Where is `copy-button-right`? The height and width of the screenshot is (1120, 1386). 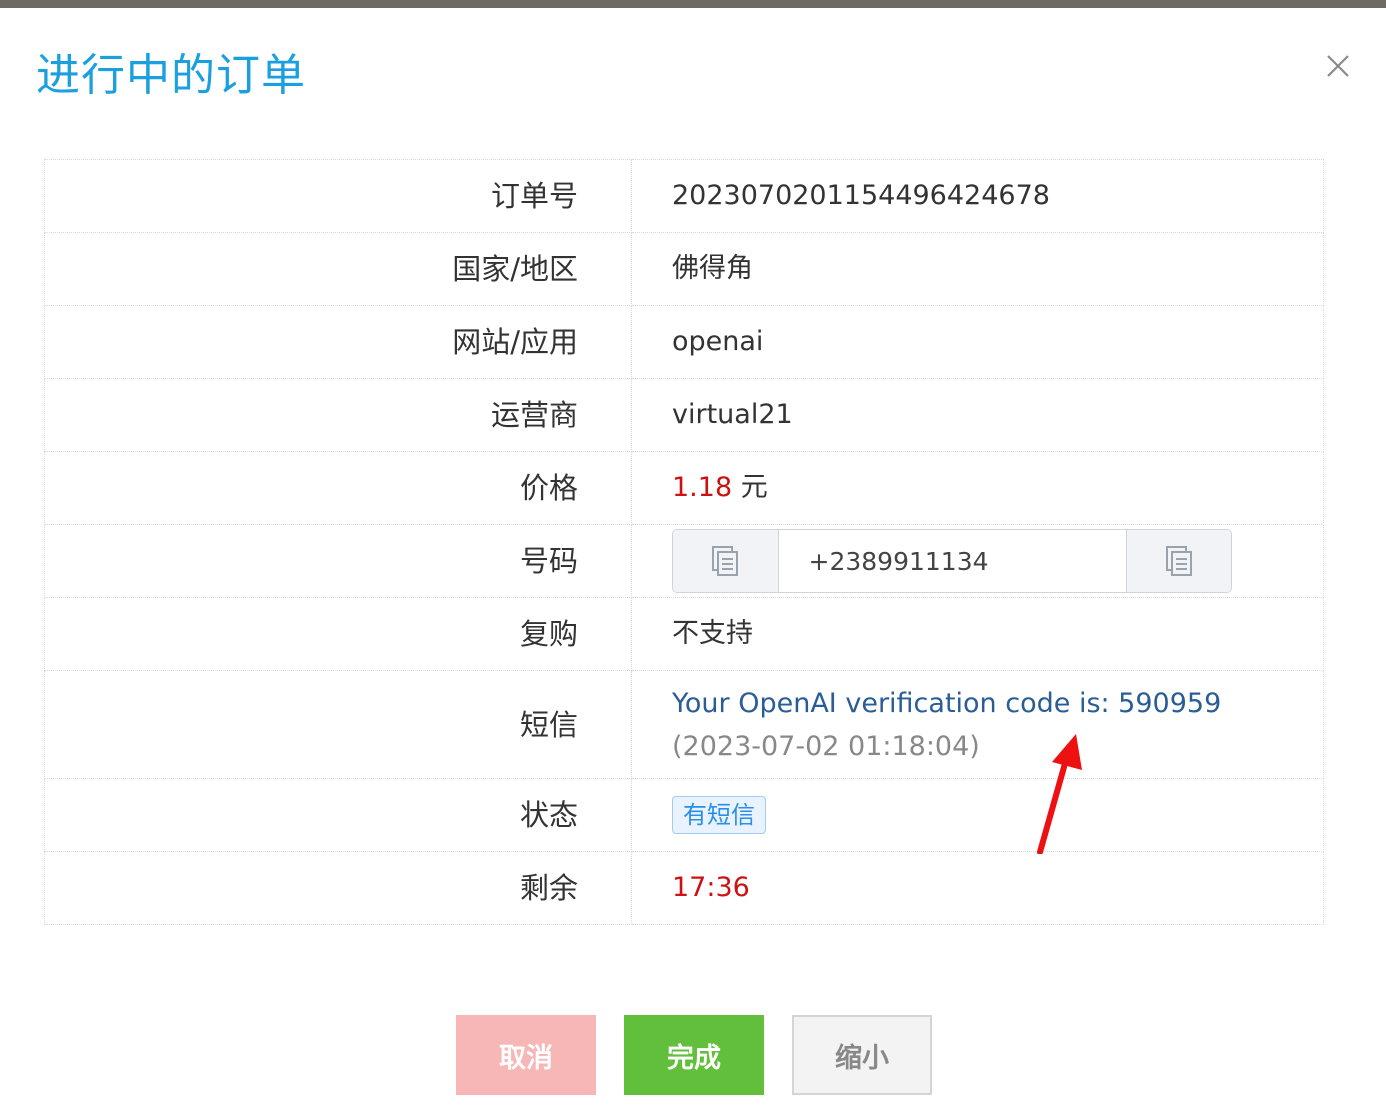 copy-button-right is located at coordinates (1178, 561).